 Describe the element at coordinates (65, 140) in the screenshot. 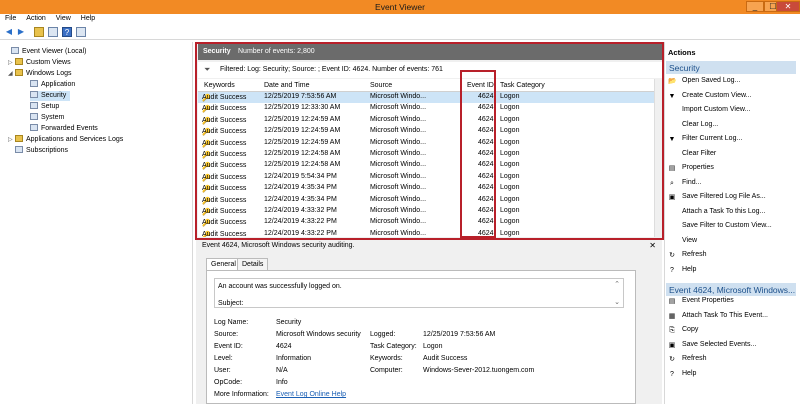

I see `tree-item-applications-services-logs: ▷ Applications and Services Logs` at that location.